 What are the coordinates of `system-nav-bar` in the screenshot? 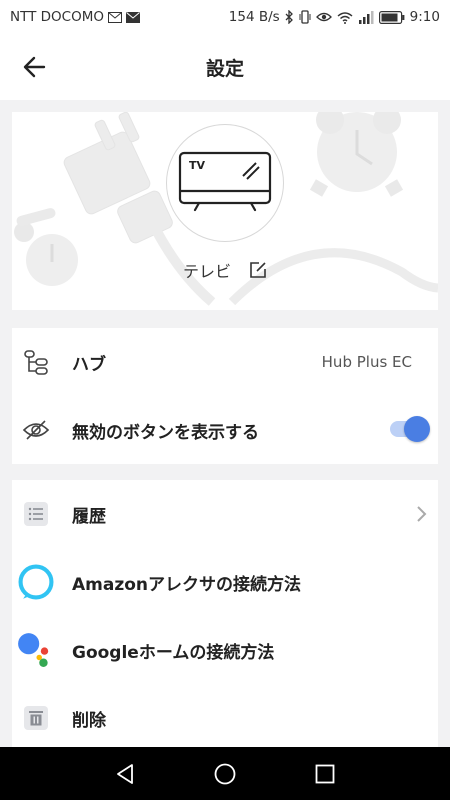 It's located at (225, 773).